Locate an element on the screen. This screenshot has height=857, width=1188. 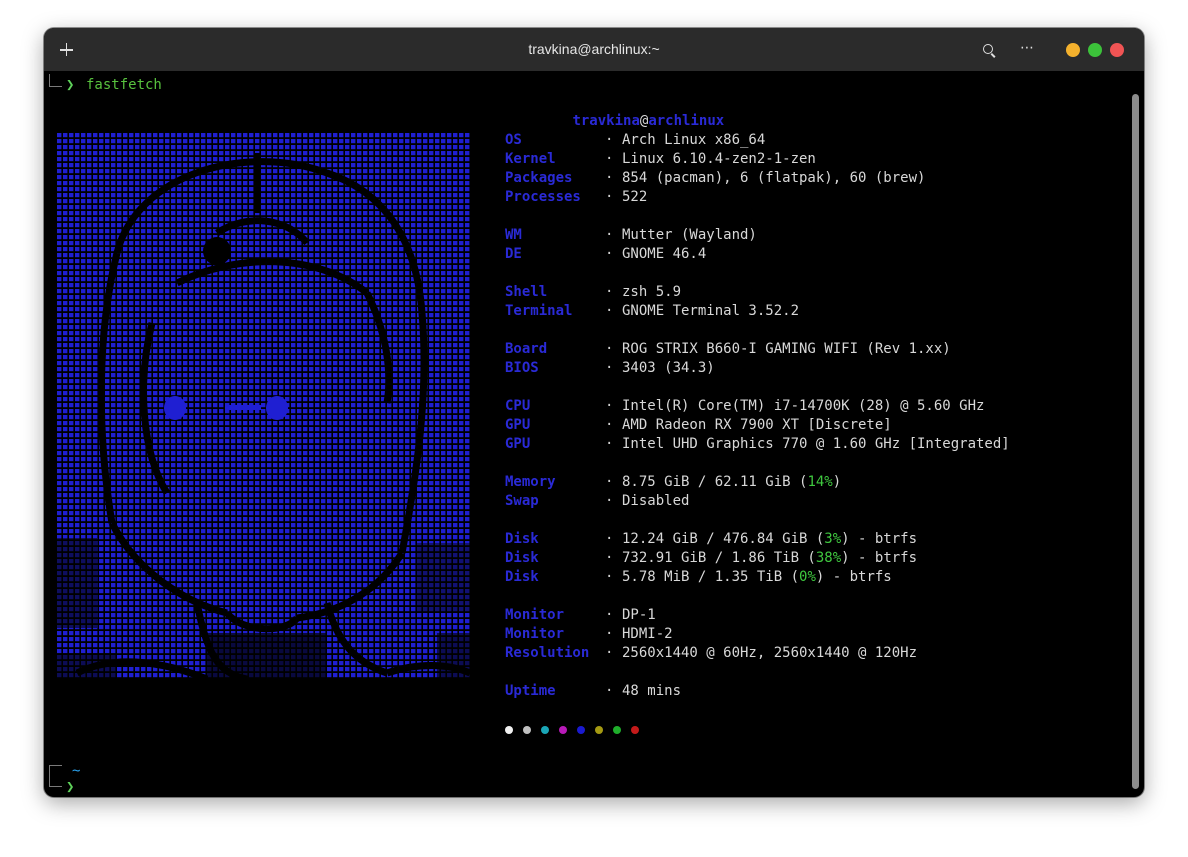
info-value: 12.24 GiB / 476.84 GiB (3%) - btrfs is located at coordinates (770, 539).